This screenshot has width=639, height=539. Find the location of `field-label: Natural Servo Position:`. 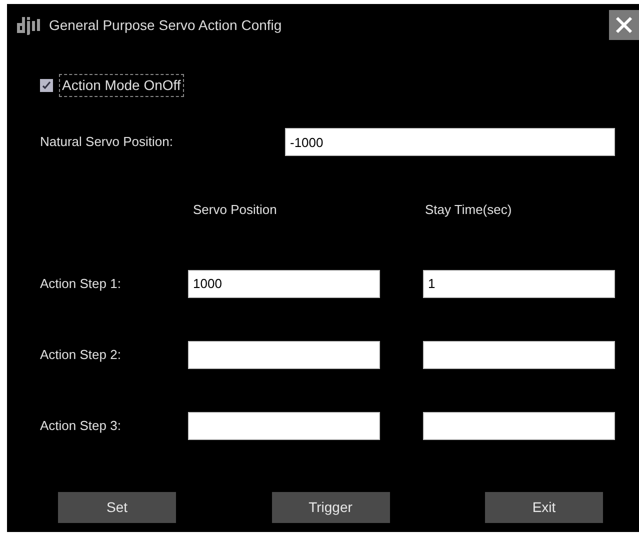

field-label: Natural Servo Position: is located at coordinates (107, 142).